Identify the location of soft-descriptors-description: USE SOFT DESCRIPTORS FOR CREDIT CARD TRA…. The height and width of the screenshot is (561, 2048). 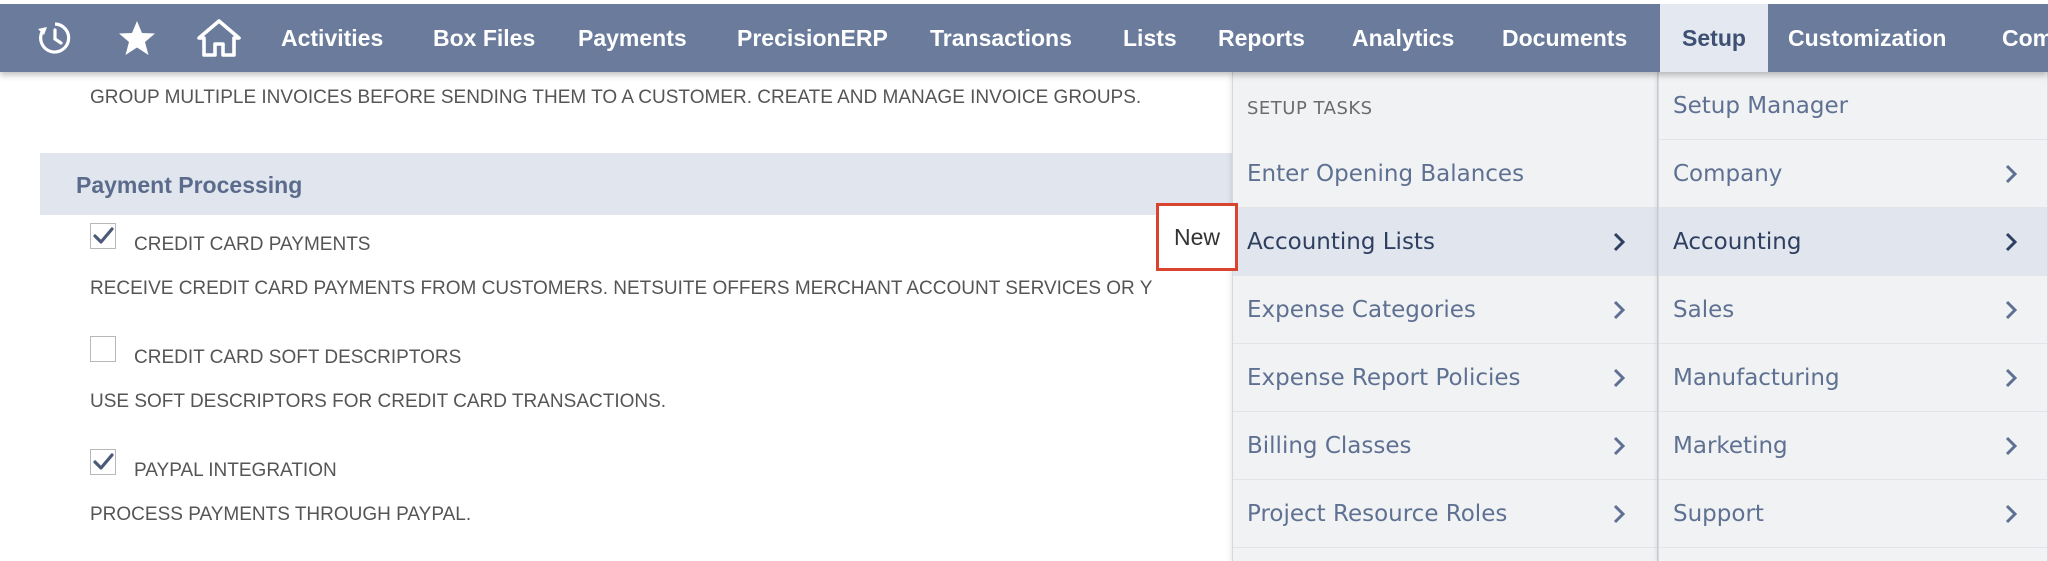
(378, 401).